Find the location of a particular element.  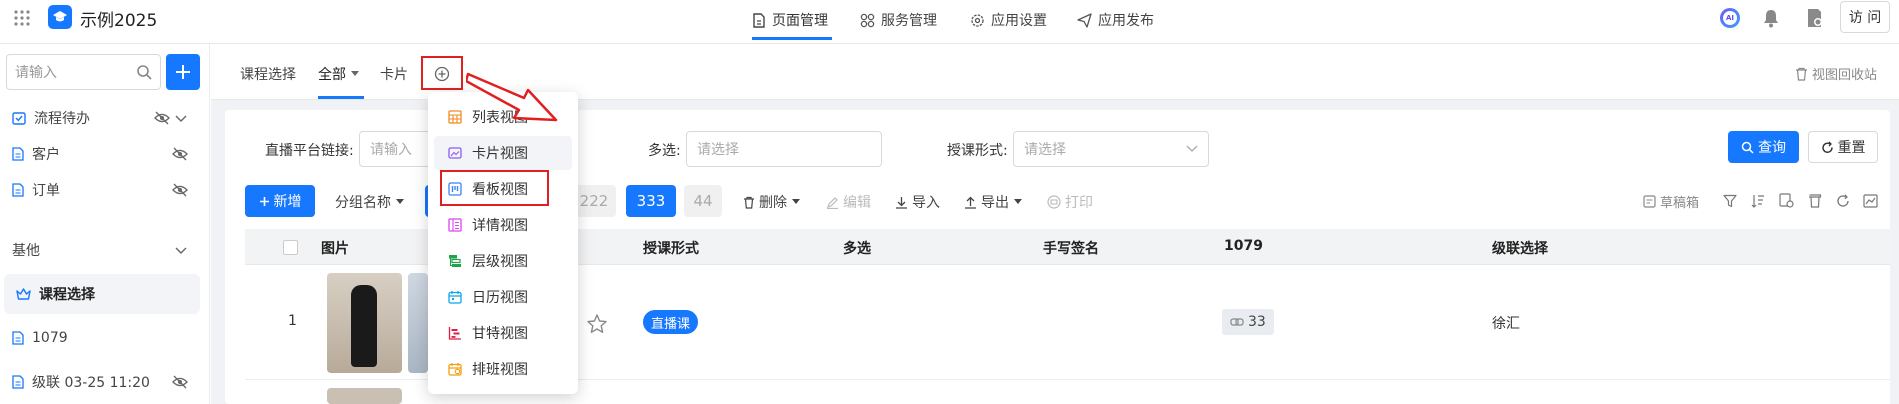

new-record-button: 新增 is located at coordinates (280, 201).